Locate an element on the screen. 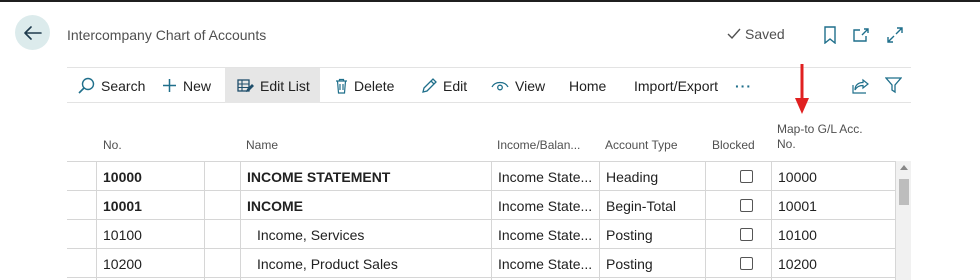 The height and width of the screenshot is (280, 980). page-title: Intercompany Chart of Accounts is located at coordinates (167, 35).